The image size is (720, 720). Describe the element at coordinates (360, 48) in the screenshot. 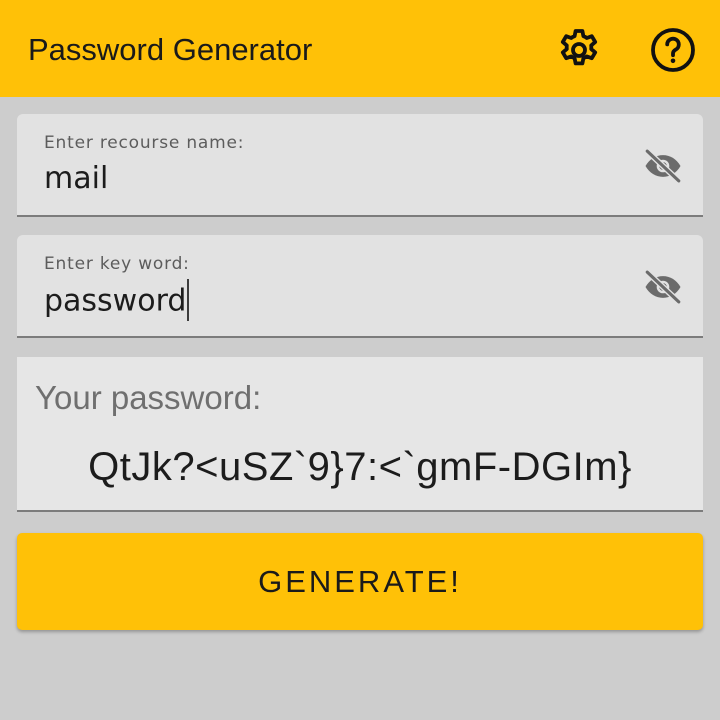

I see `app-bar: Password Generator` at that location.